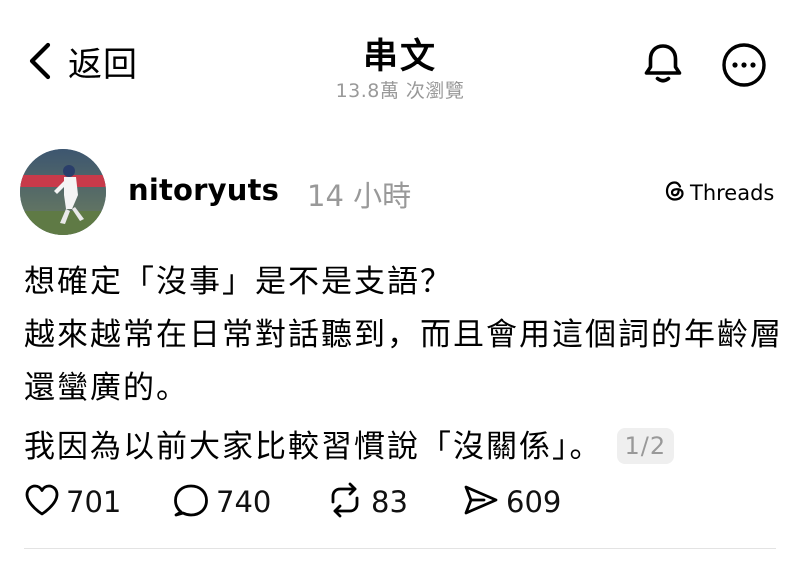  I want to click on like-button: 701, so click(72, 502).